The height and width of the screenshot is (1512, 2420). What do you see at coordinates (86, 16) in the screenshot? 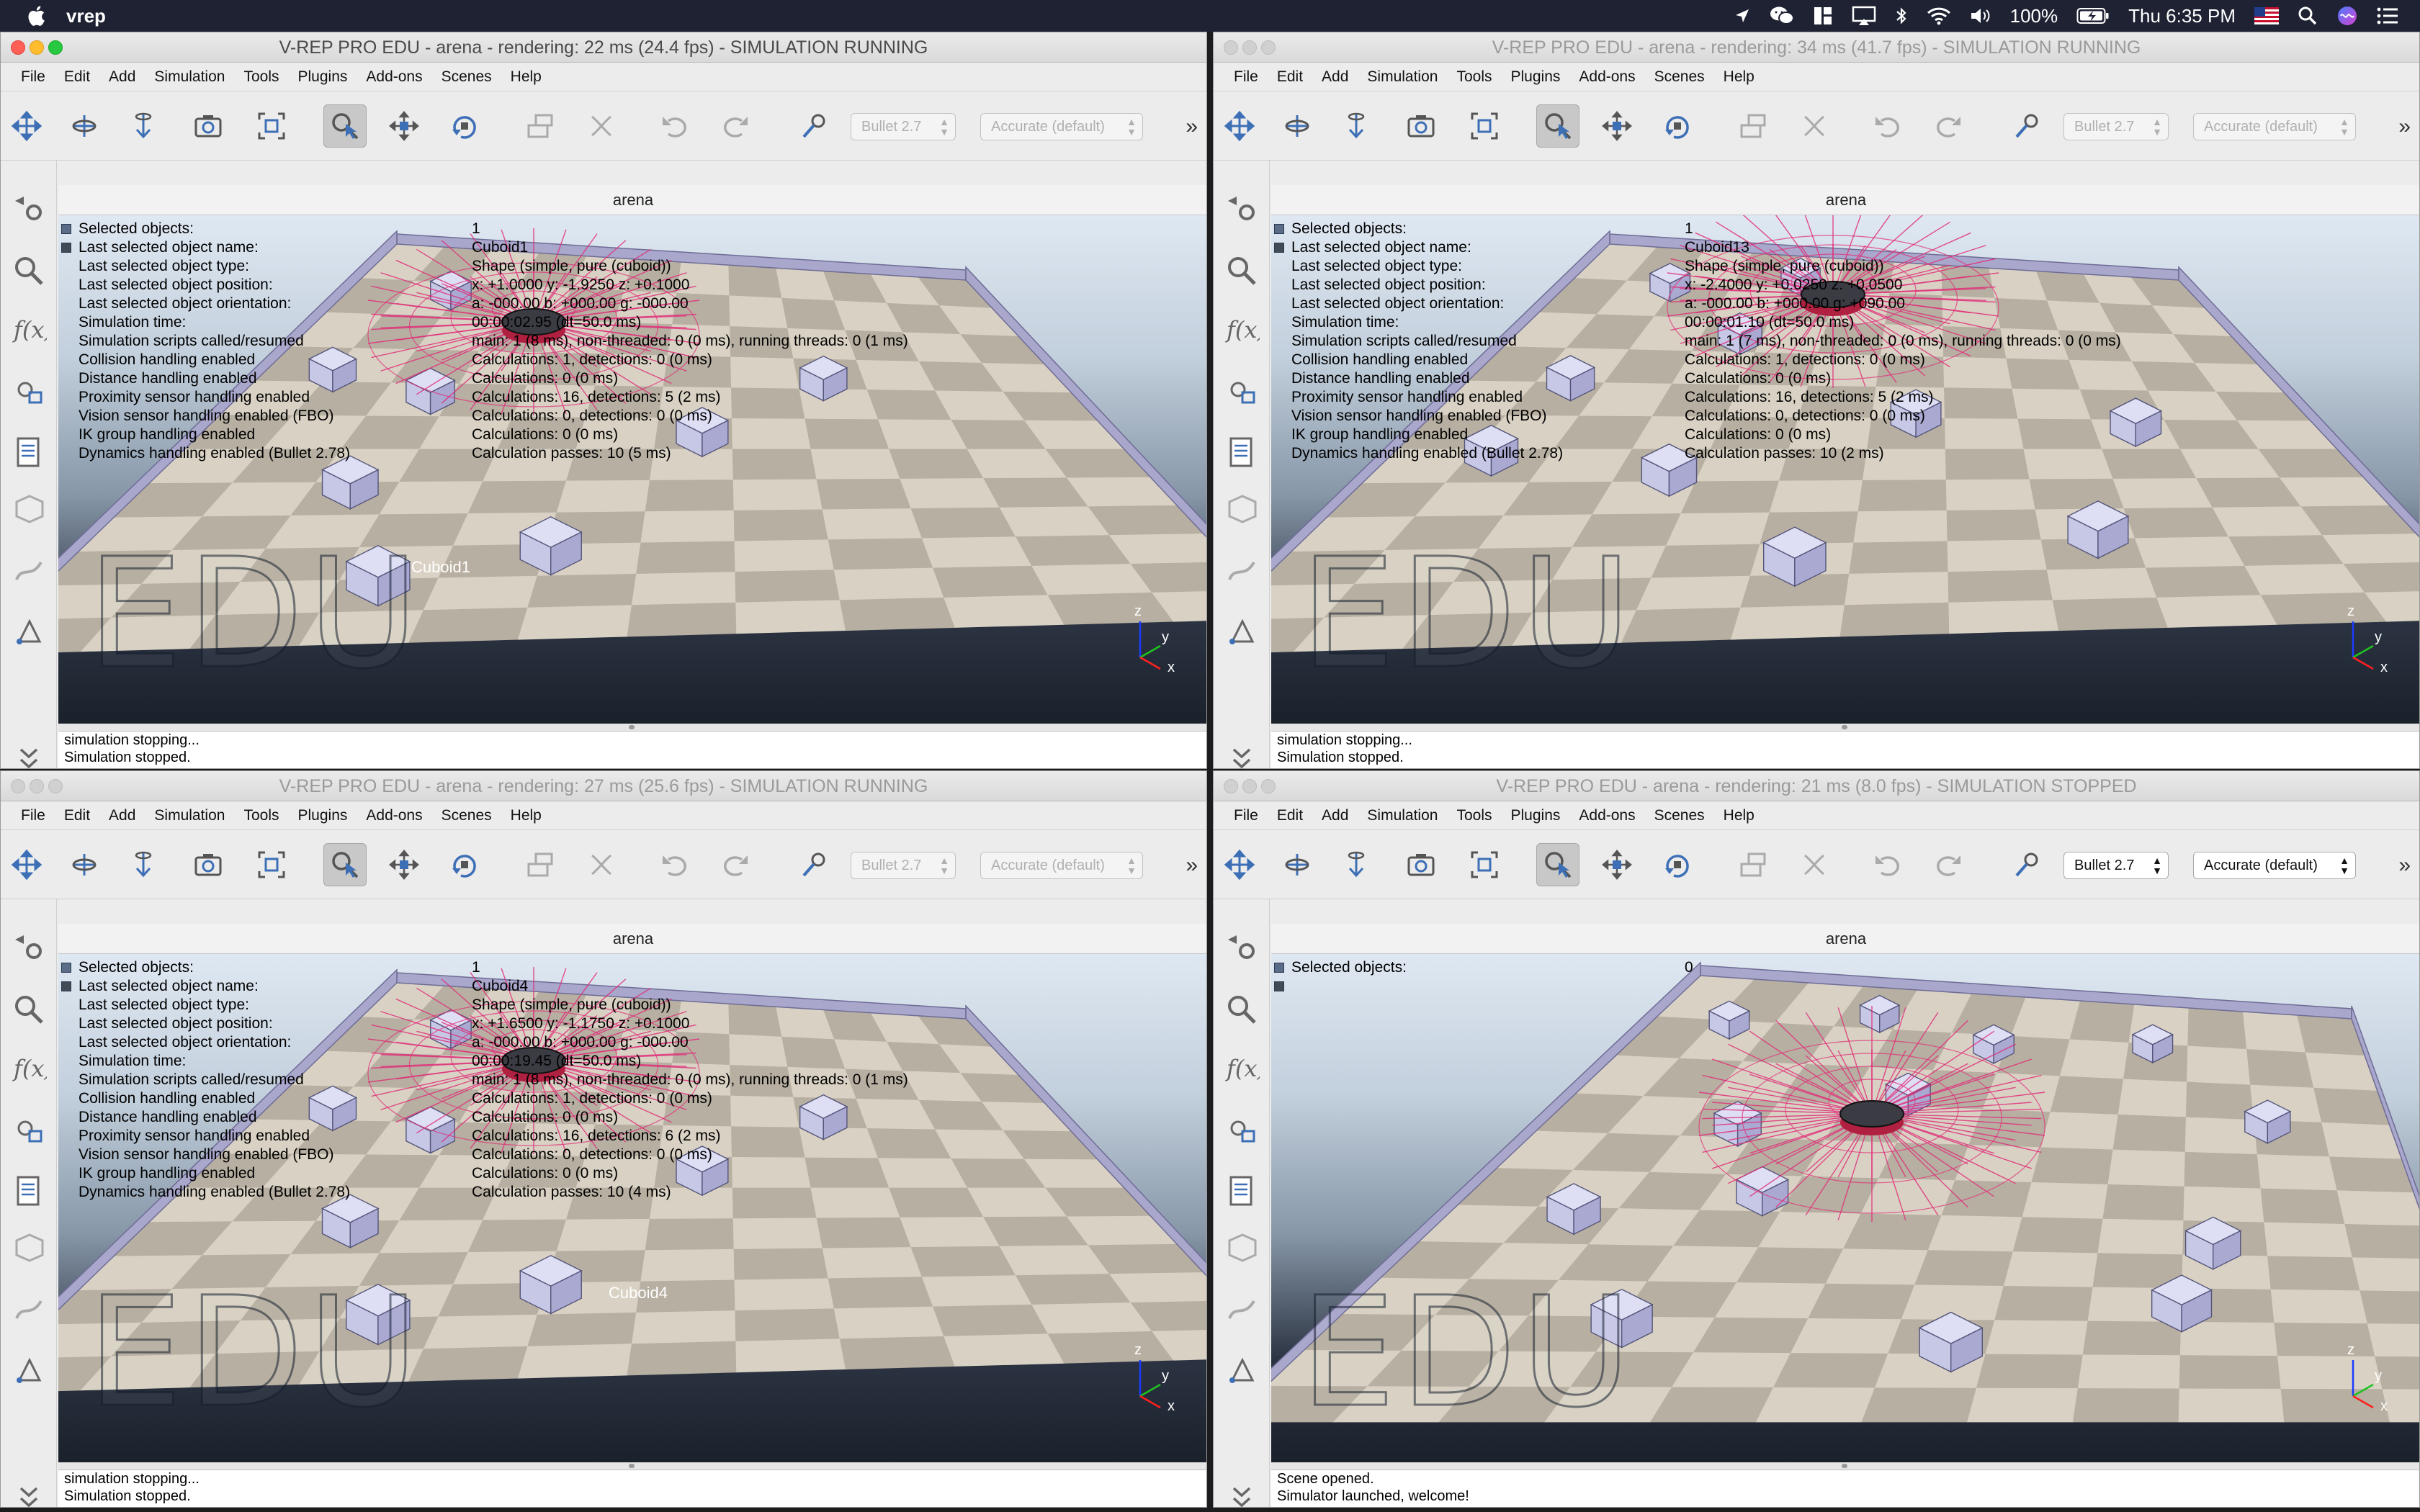
I see `active-app-name: vrep` at bounding box center [86, 16].